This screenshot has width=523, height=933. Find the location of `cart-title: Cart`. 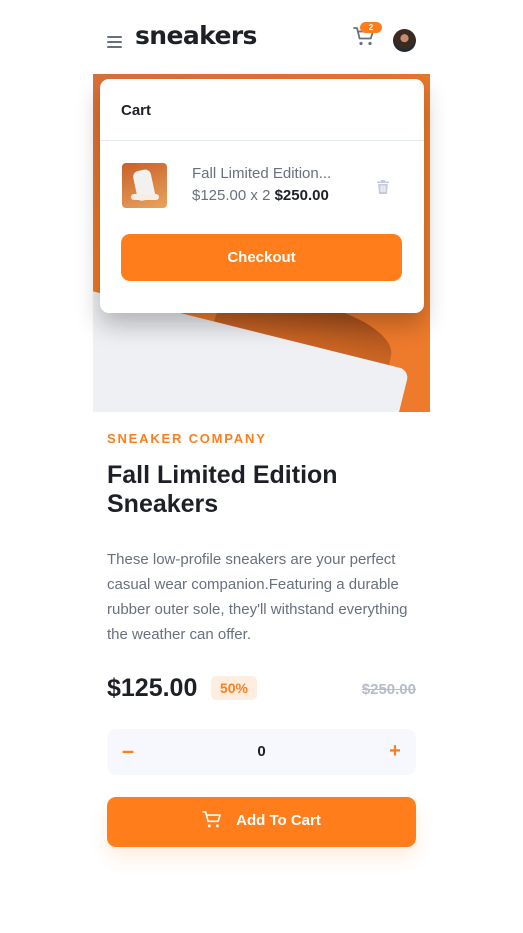

cart-title: Cart is located at coordinates (136, 110).